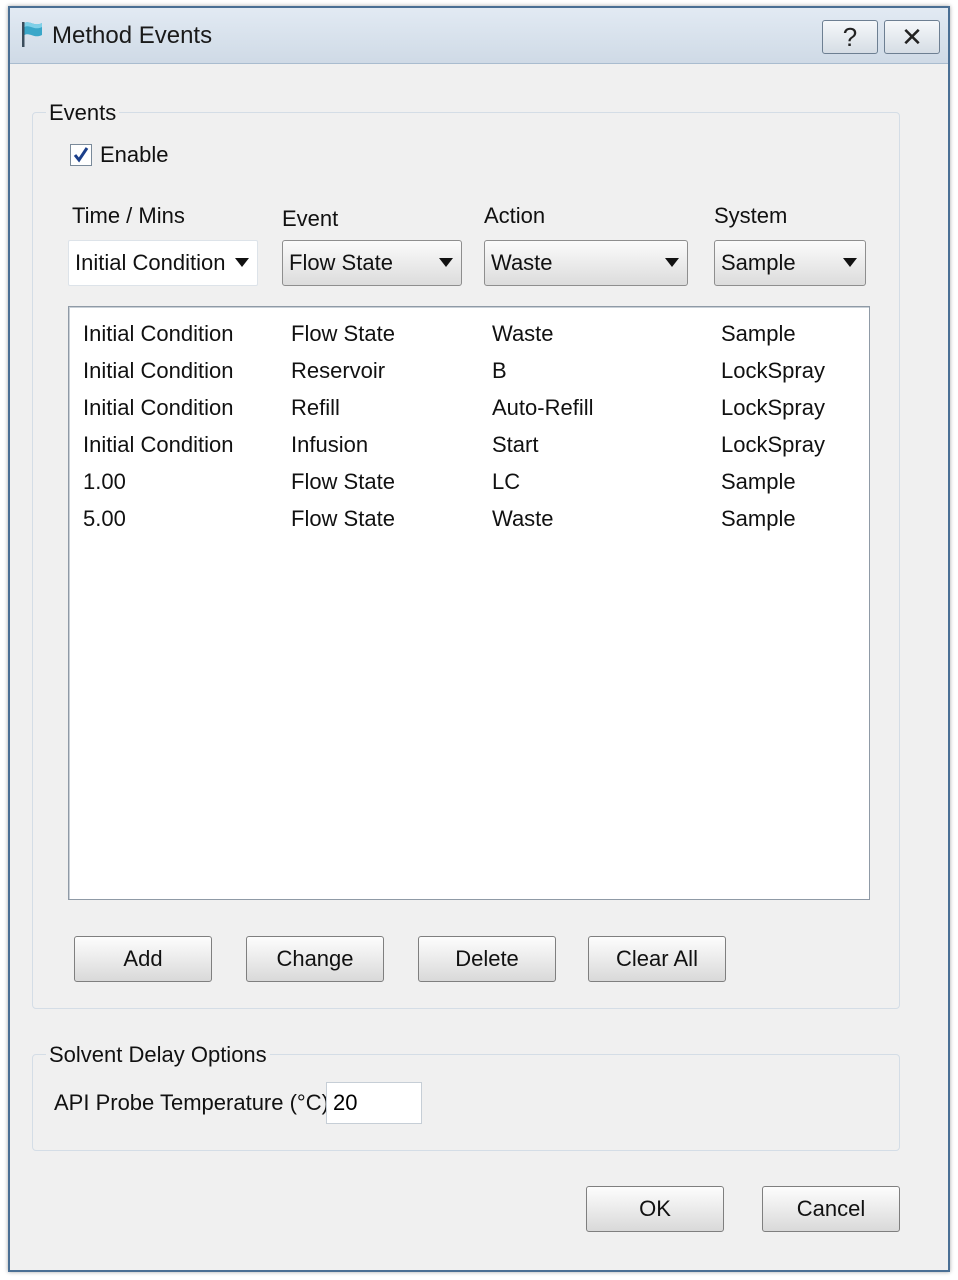 The image size is (958, 1280). Describe the element at coordinates (469, 370) in the screenshot. I see `list-item: Initial Condition Reservoir B LockSpray` at that location.